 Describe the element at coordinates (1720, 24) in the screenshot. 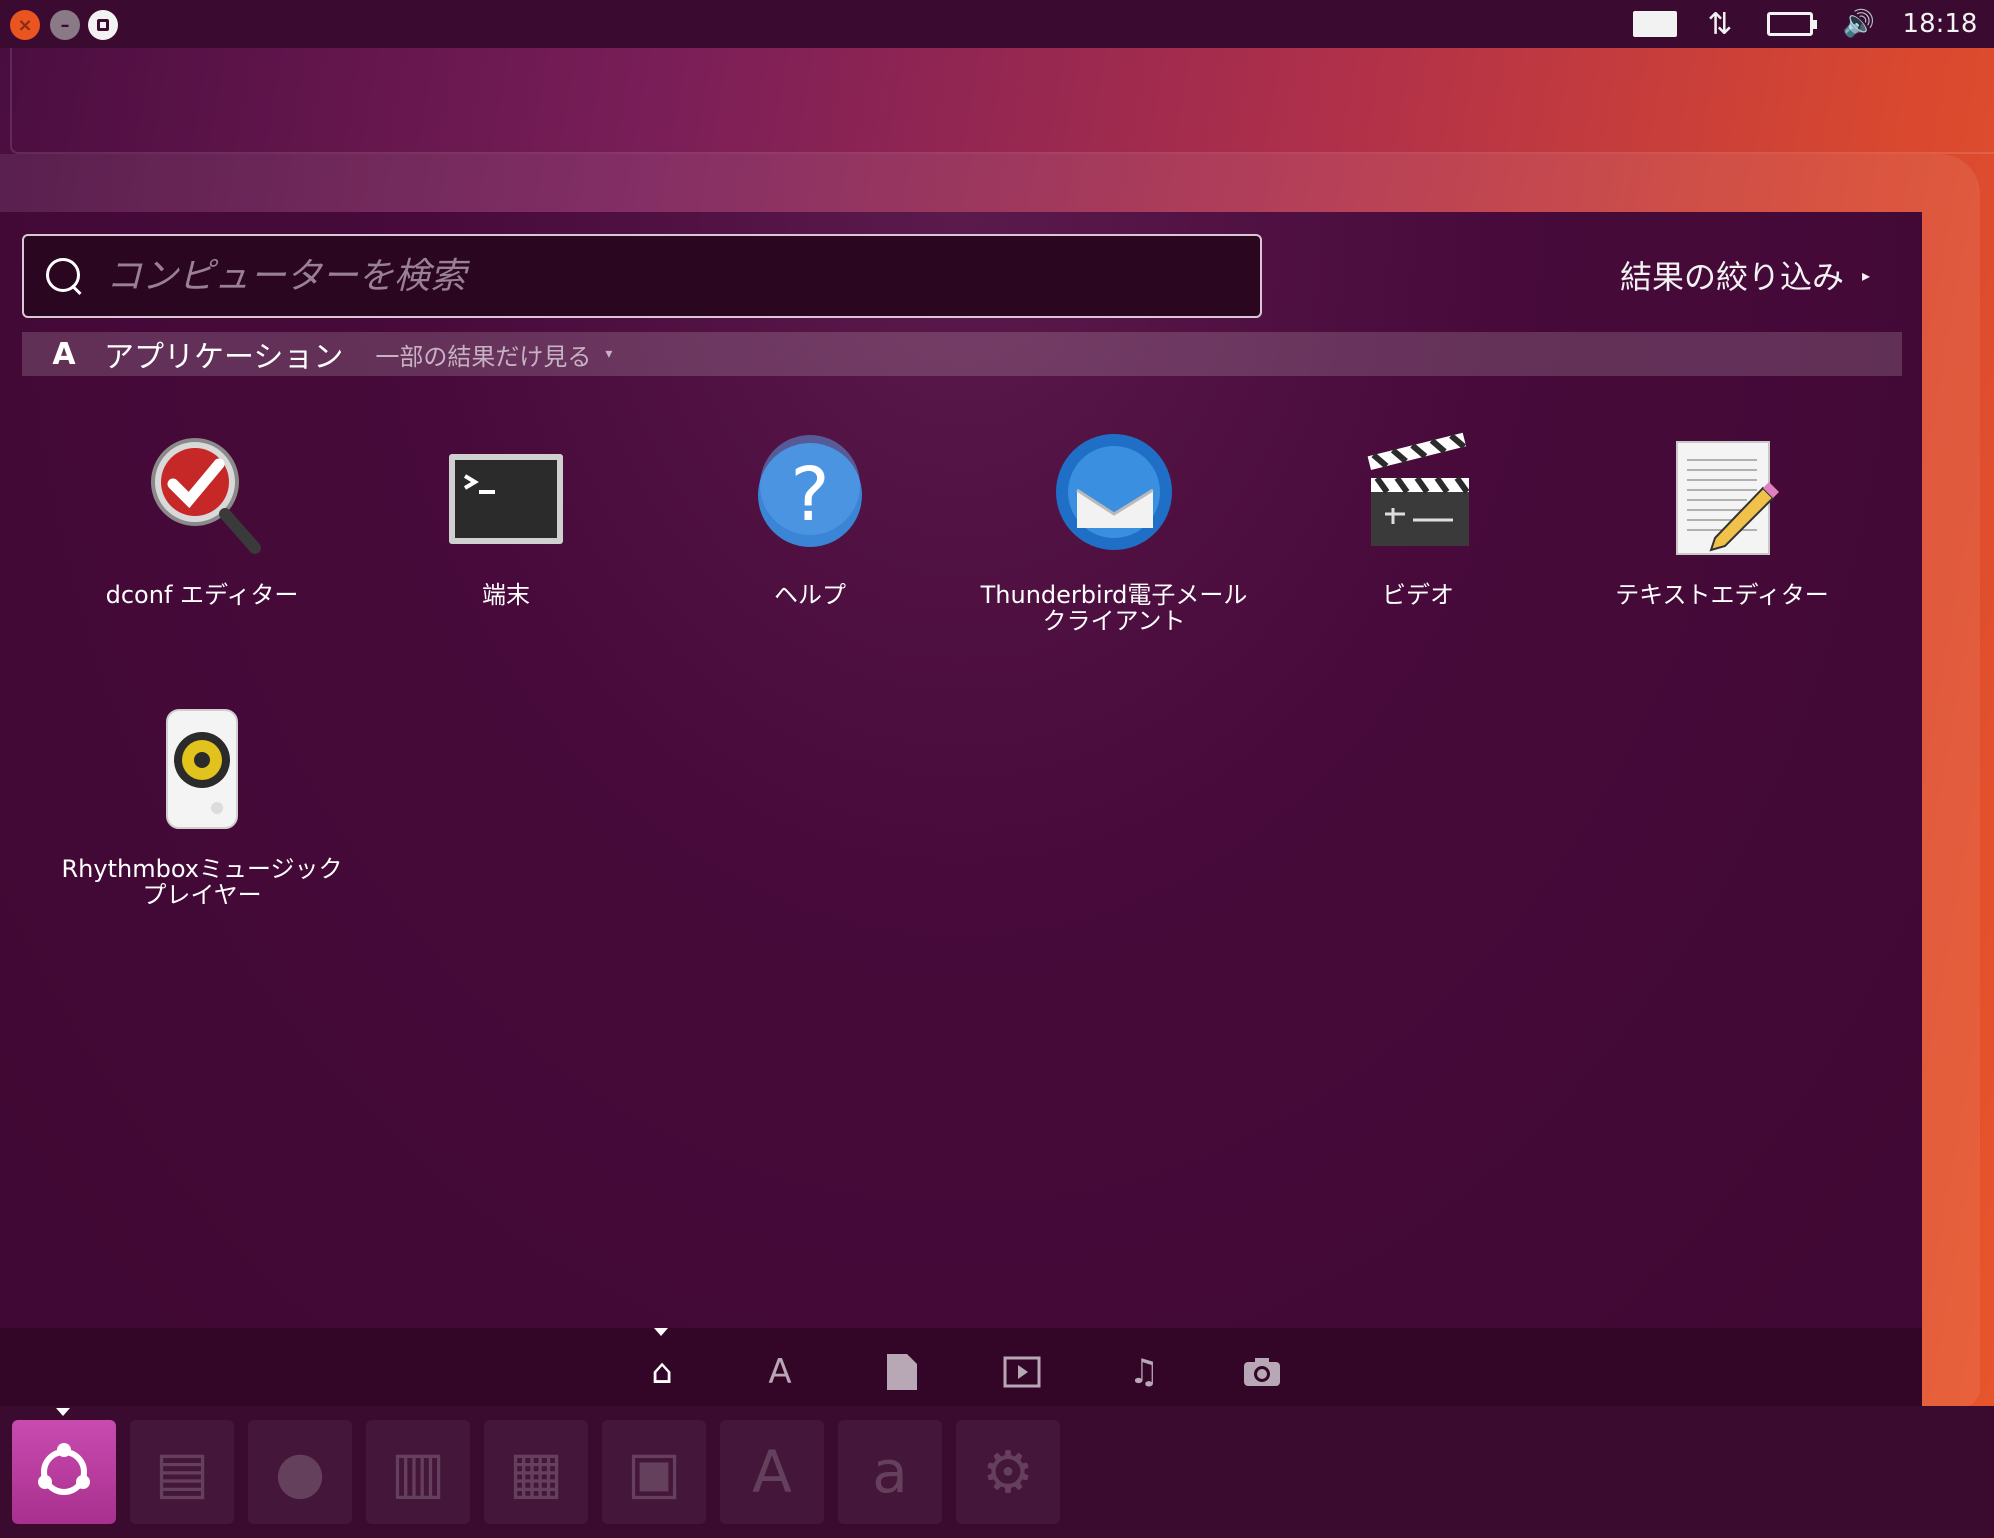

I see `network-updown-icon: ⇅` at that location.